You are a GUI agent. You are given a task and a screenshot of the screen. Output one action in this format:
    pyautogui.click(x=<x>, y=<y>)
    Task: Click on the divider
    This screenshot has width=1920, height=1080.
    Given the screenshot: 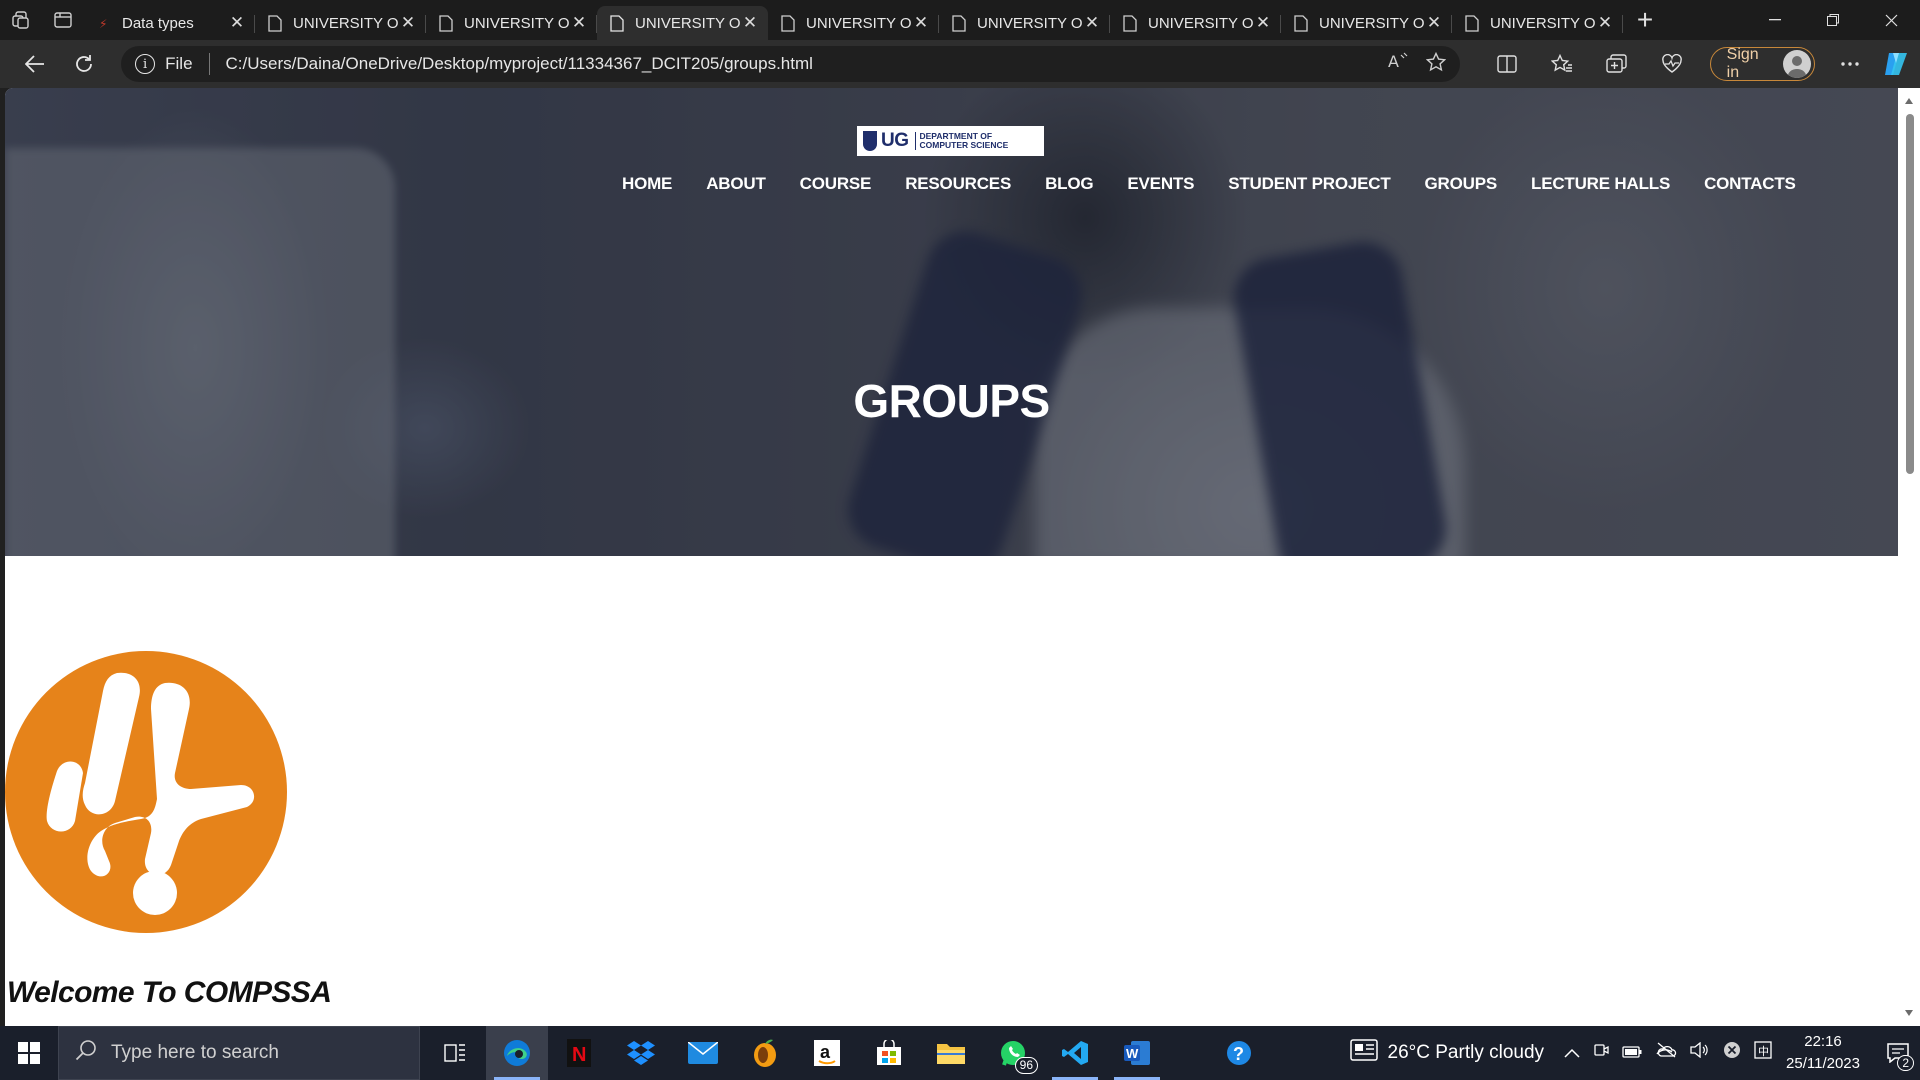 What is the action you would take?
    pyautogui.click(x=209, y=64)
    